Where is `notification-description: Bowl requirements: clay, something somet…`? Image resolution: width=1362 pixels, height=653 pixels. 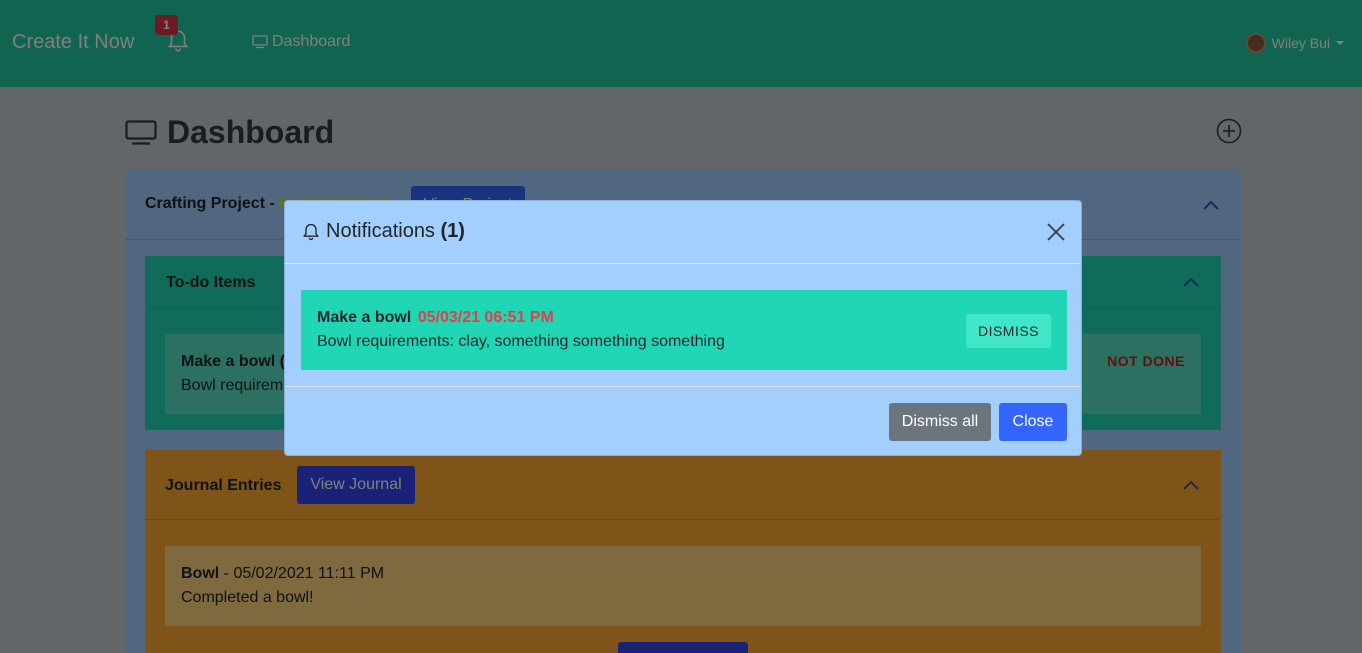
notification-description: Bowl requirements: clay, something somet… is located at coordinates (521, 341).